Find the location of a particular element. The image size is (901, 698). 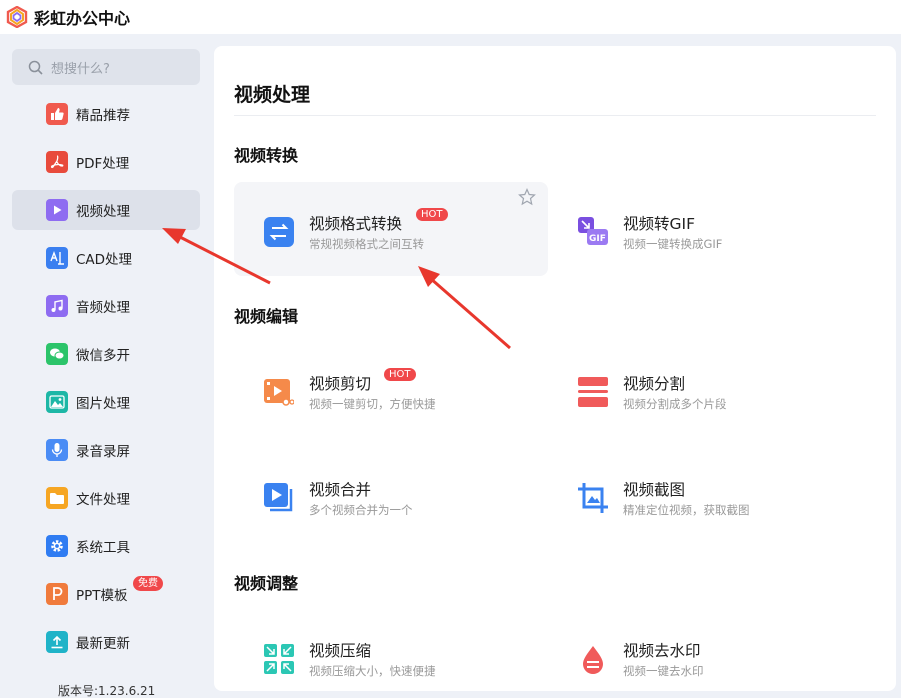

sidebar-item-cad: CAD处理 is located at coordinates (106, 258).